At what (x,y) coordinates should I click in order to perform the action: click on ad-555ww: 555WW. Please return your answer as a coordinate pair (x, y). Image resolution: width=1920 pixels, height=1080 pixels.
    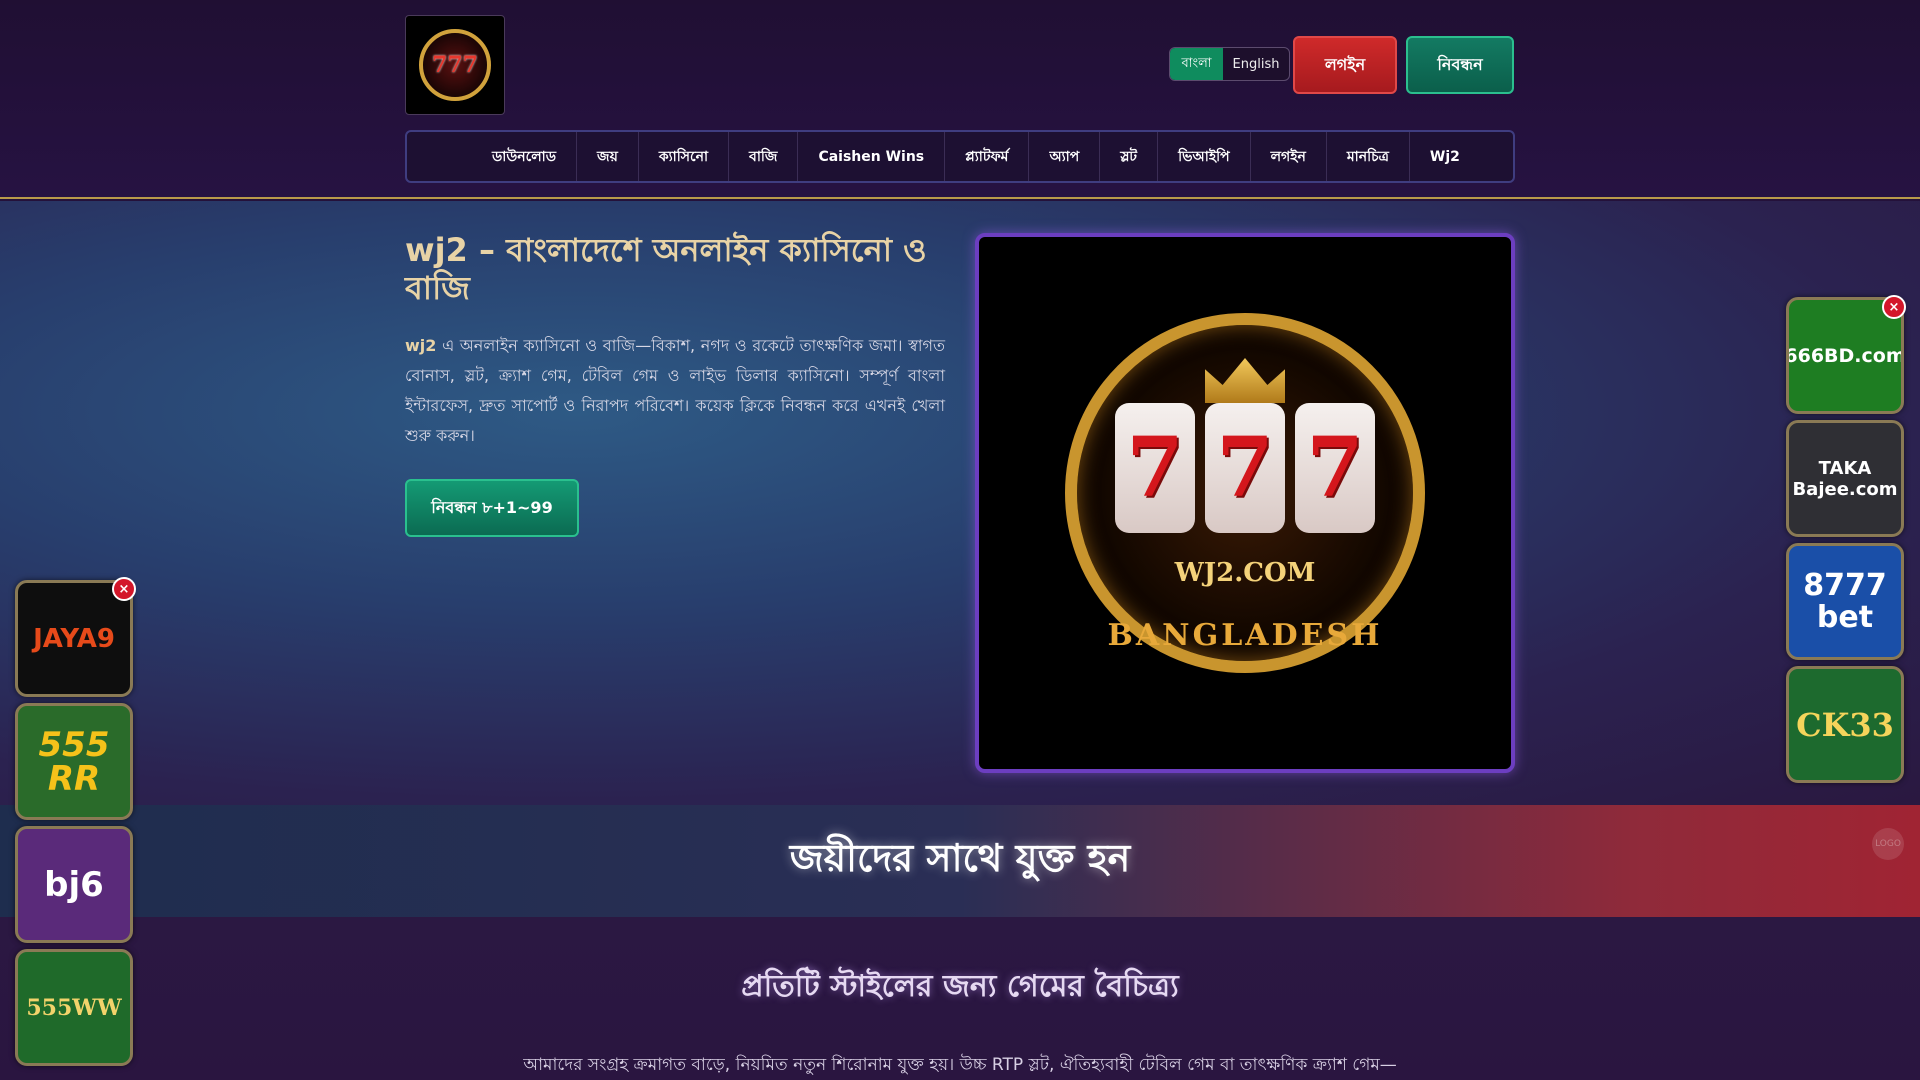
    Looking at the image, I should click on (74, 1007).